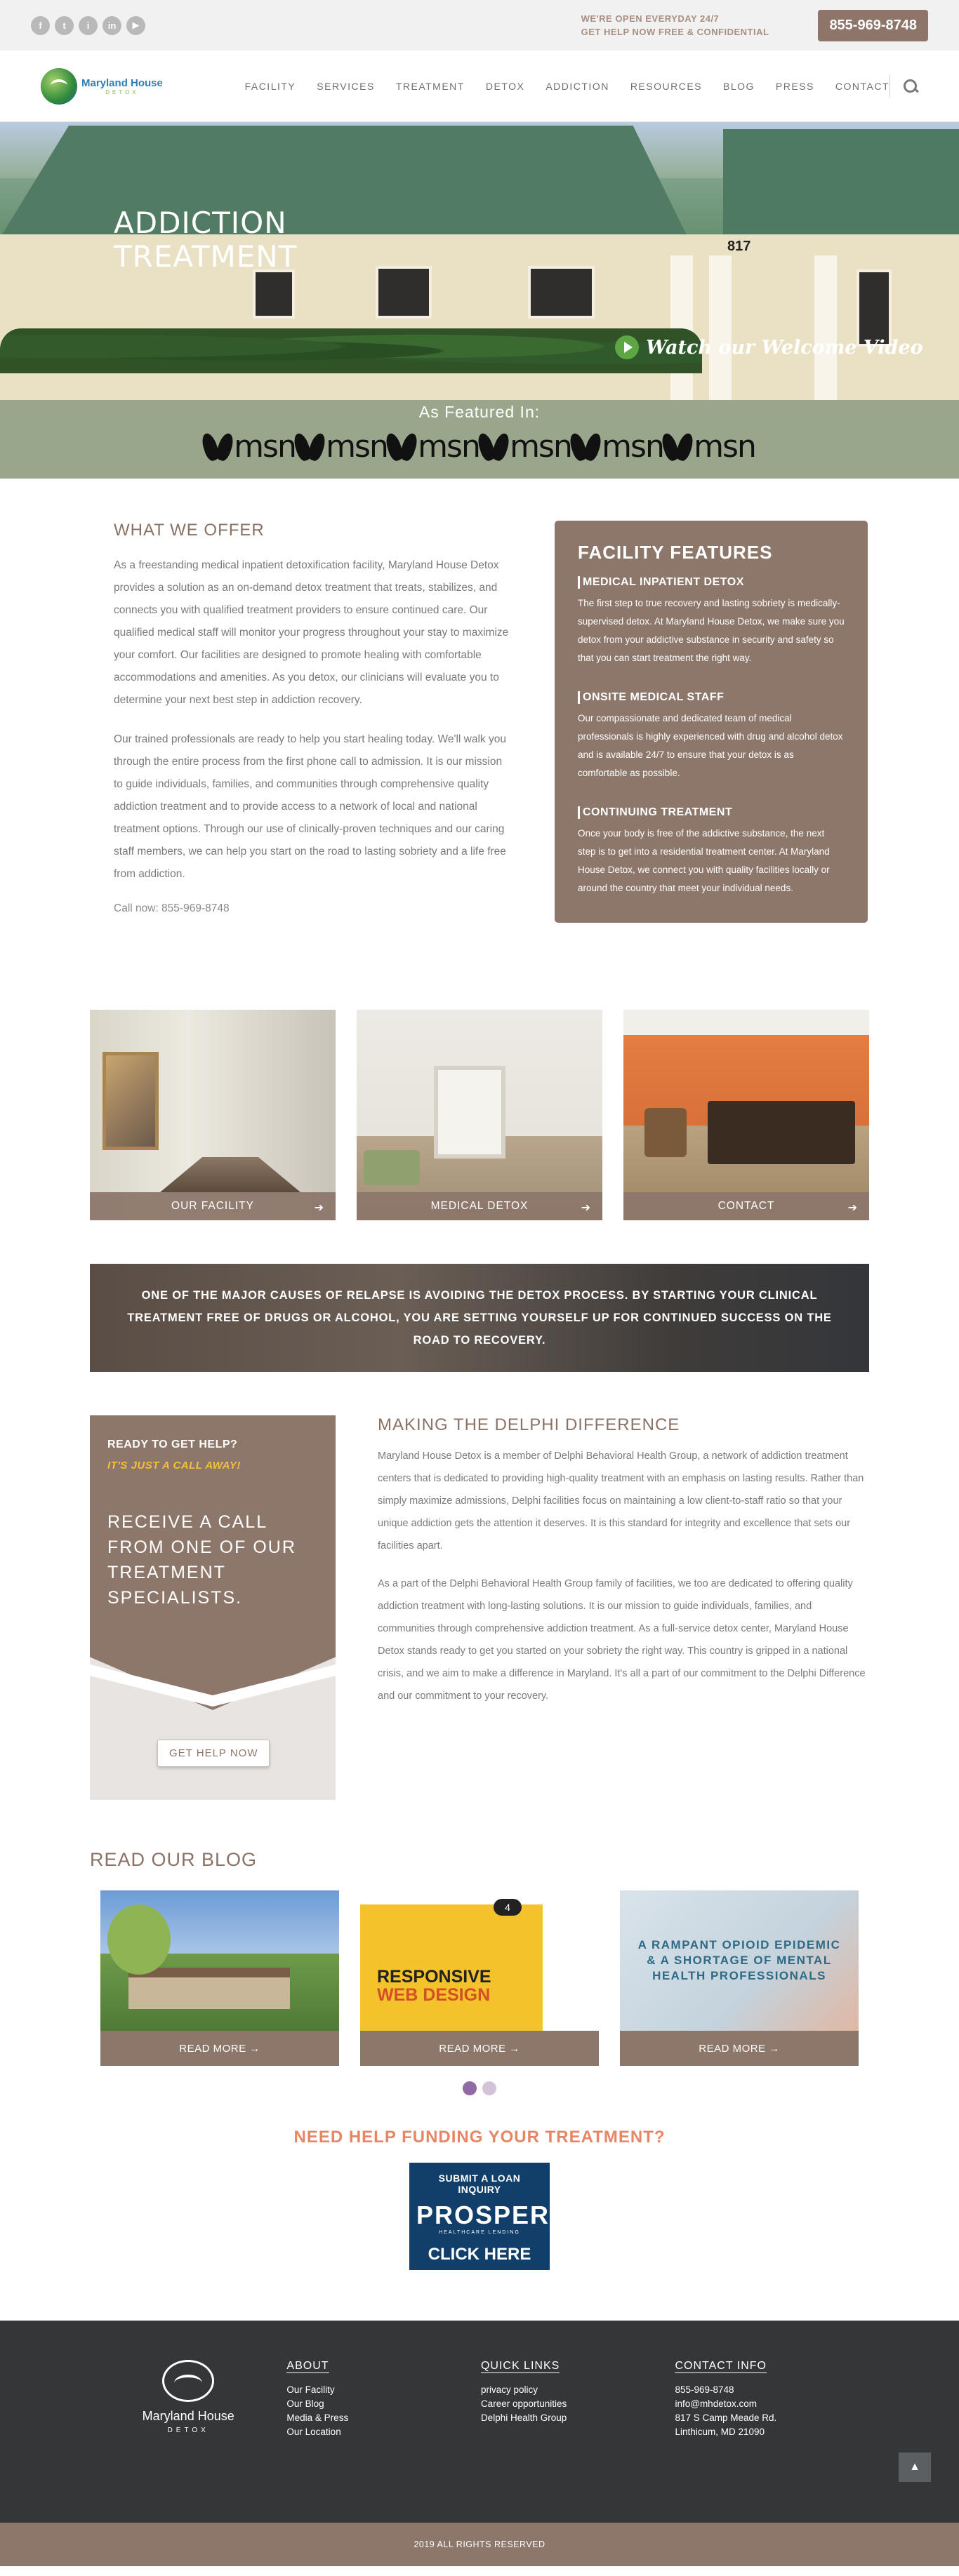  I want to click on nav-item-addiction: ADDICTION, so click(577, 86).